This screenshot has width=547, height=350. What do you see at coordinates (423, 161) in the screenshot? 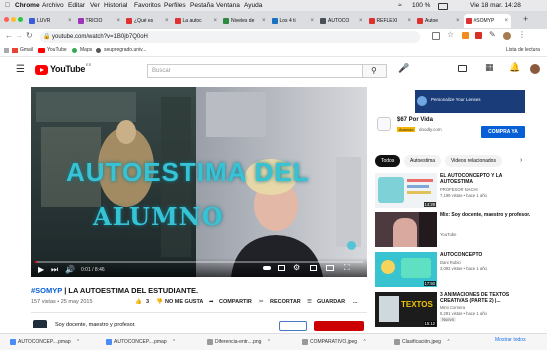
I see `chip-autoestima: Autoestima` at bounding box center [423, 161].